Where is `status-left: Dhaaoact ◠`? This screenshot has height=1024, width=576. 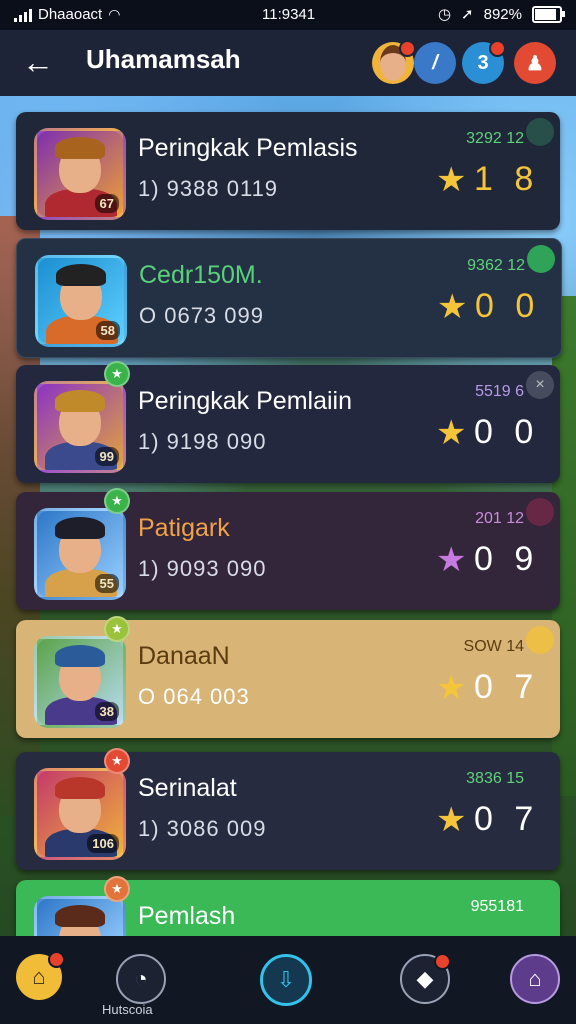 status-left: Dhaaoact ◠ is located at coordinates (67, 14).